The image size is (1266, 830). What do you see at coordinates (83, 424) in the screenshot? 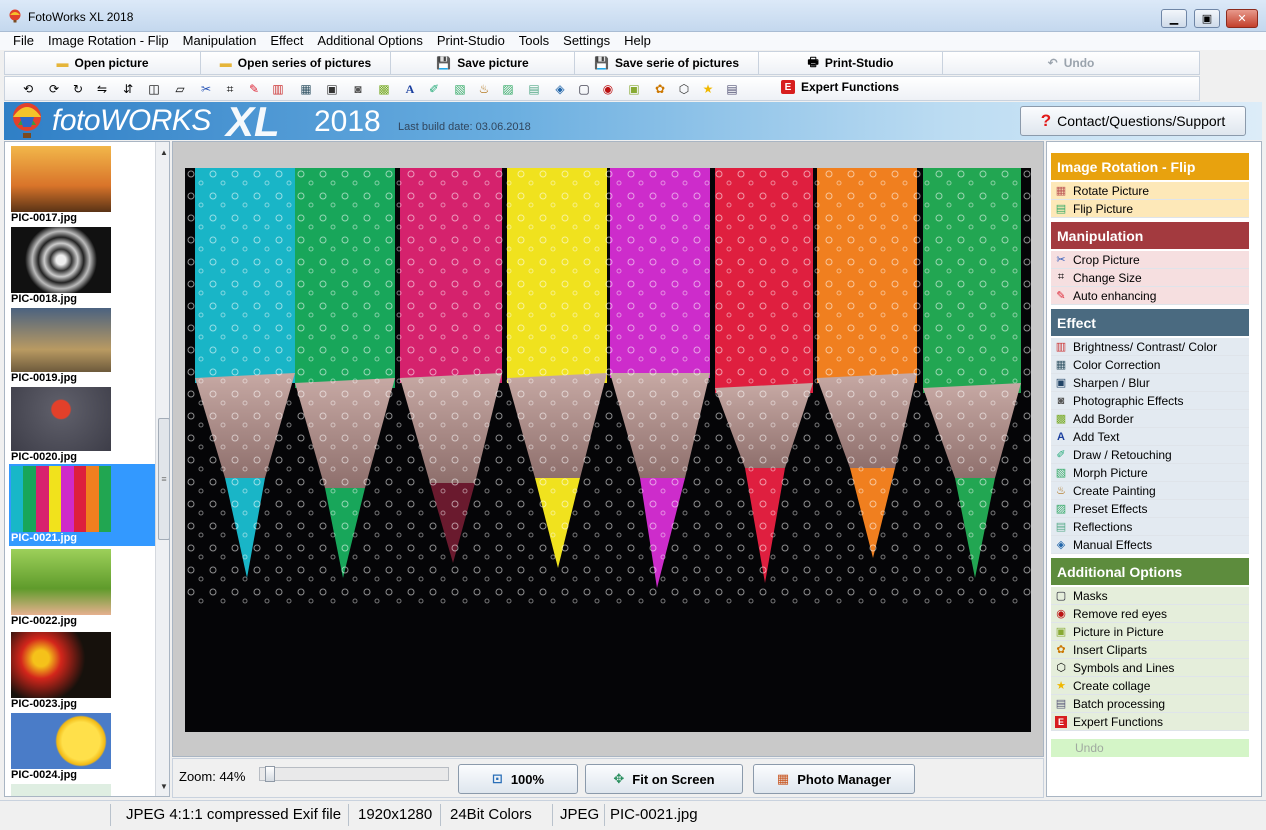
I see `thumbnail-item: PIC-0020.jpg` at bounding box center [83, 424].